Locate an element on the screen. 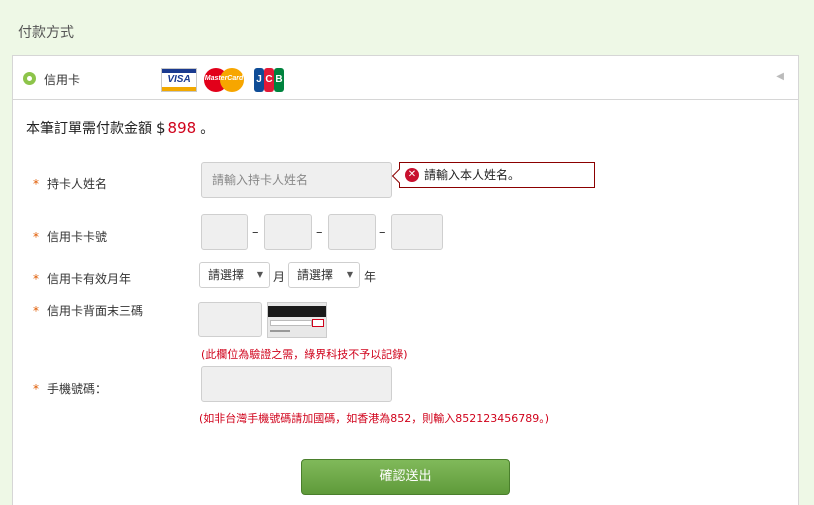 The width and height of the screenshot is (814, 505). amount-value: 898 is located at coordinates (182, 128).